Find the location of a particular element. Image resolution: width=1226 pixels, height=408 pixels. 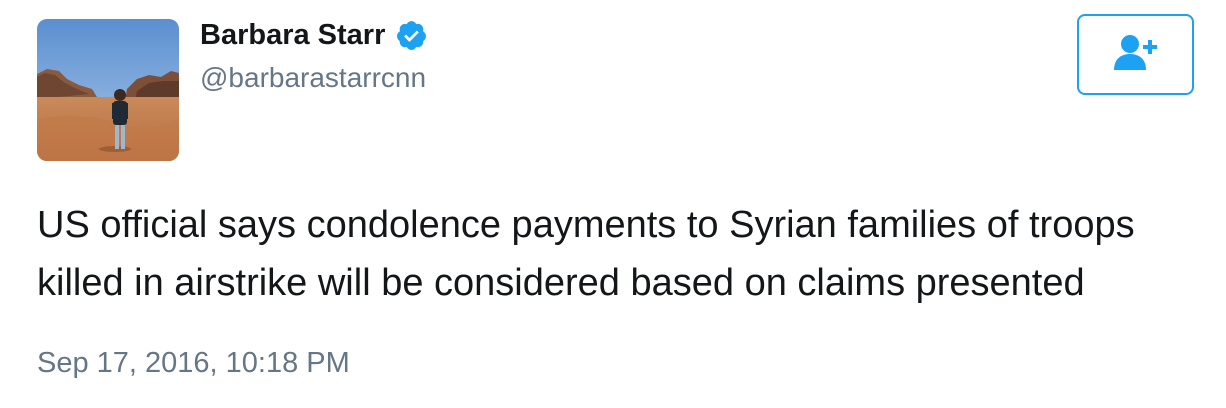

user-handle: @barbarastarrcnn is located at coordinates (313, 78).